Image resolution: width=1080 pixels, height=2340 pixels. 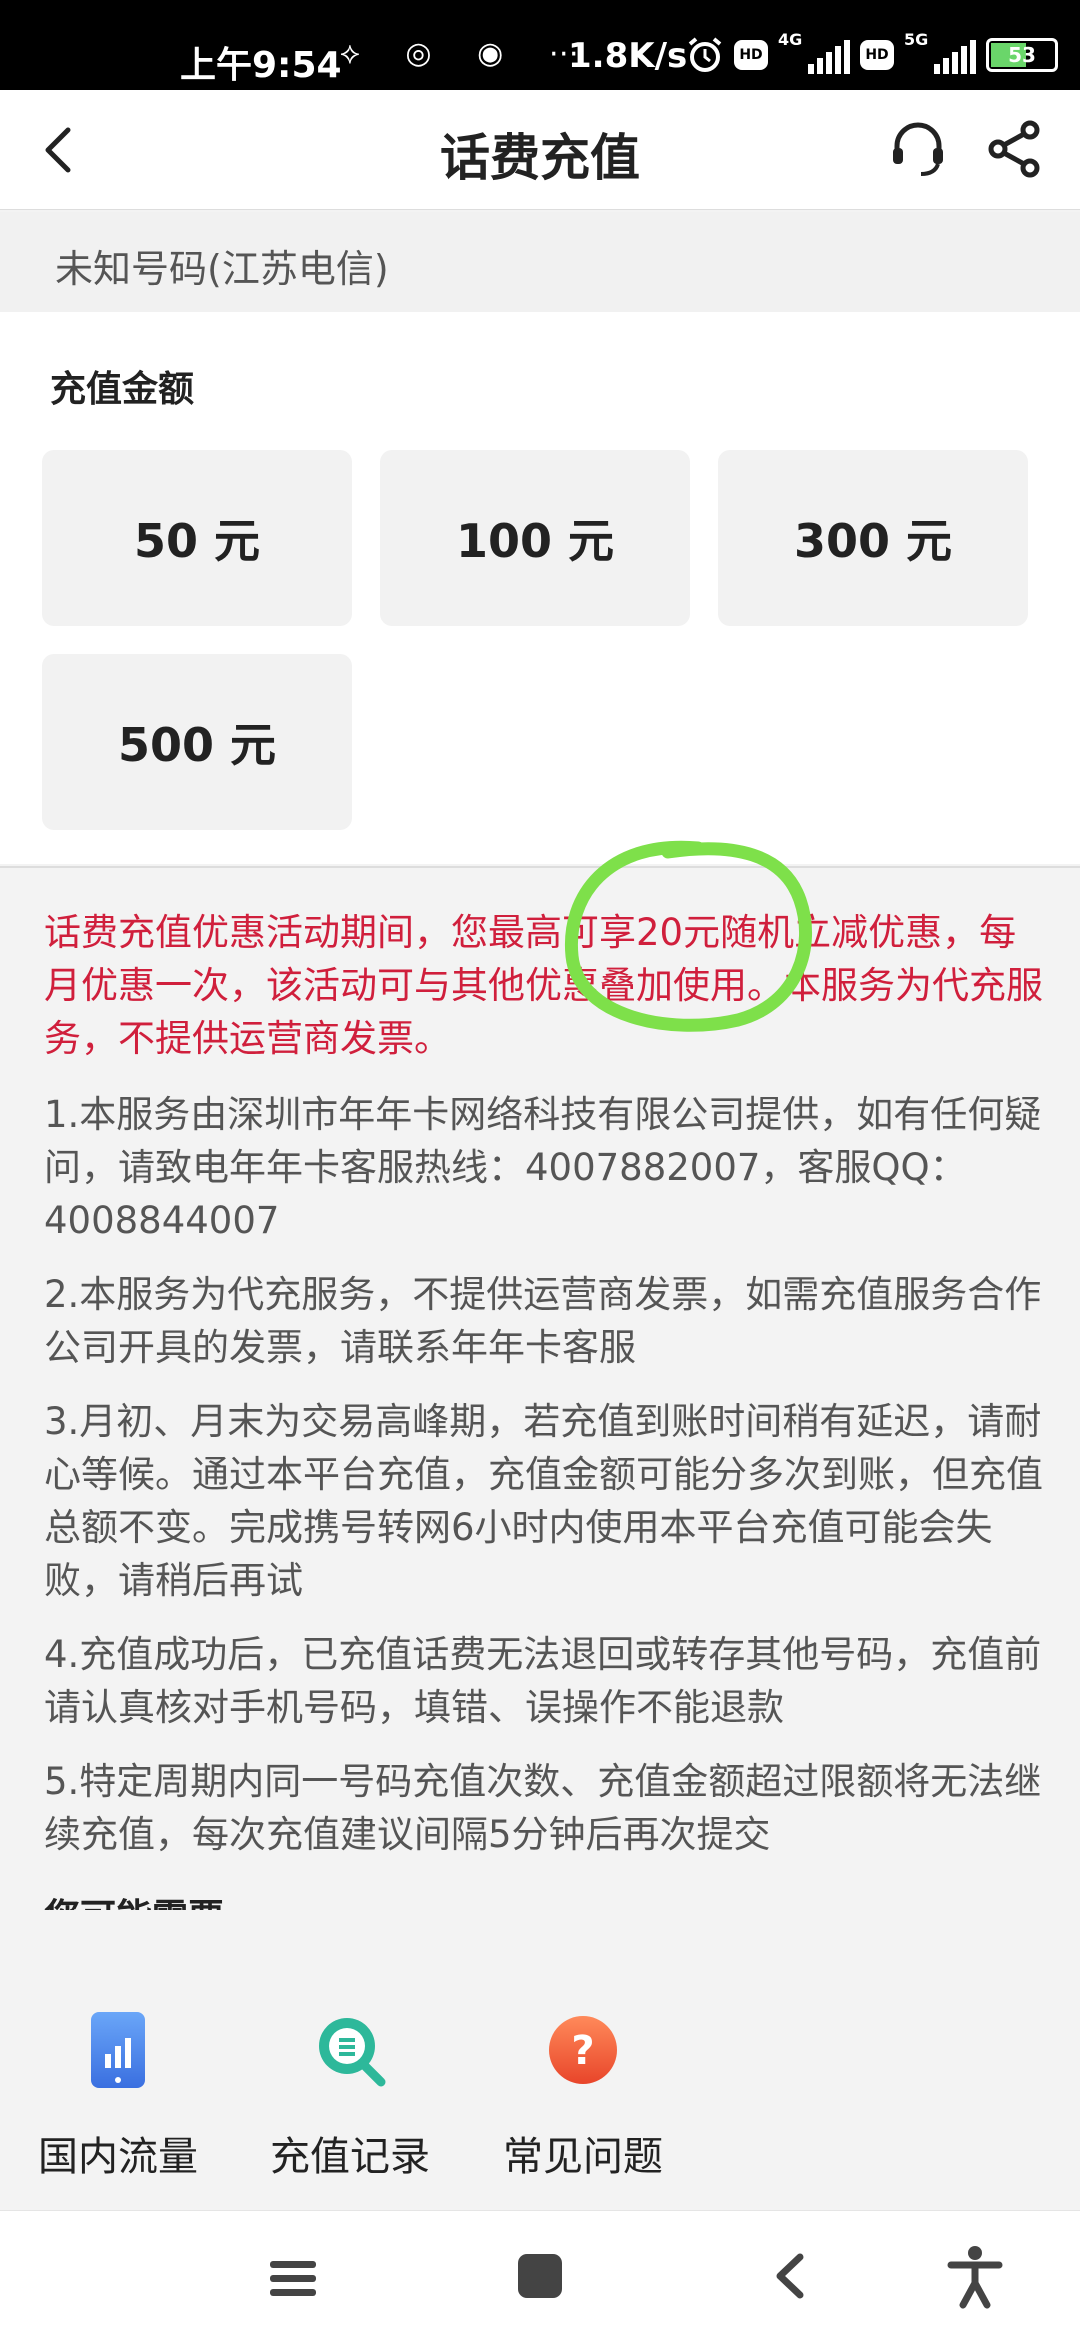 I want to click on quick-link-label: 充值记录, so click(x=350, y=2157).